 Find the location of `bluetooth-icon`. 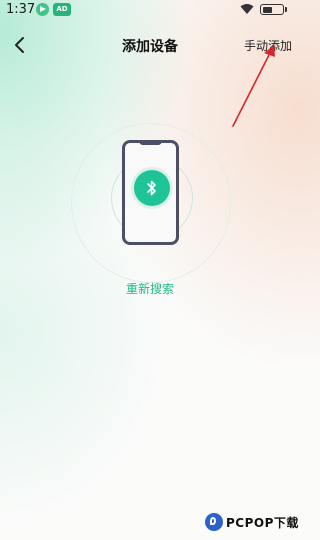

bluetooth-icon is located at coordinates (151, 188).